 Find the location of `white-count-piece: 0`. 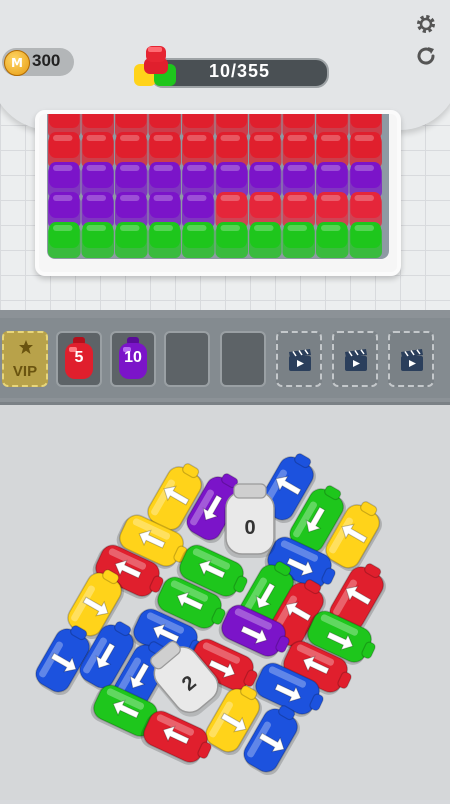

white-count-piece: 0 is located at coordinates (250, 520).